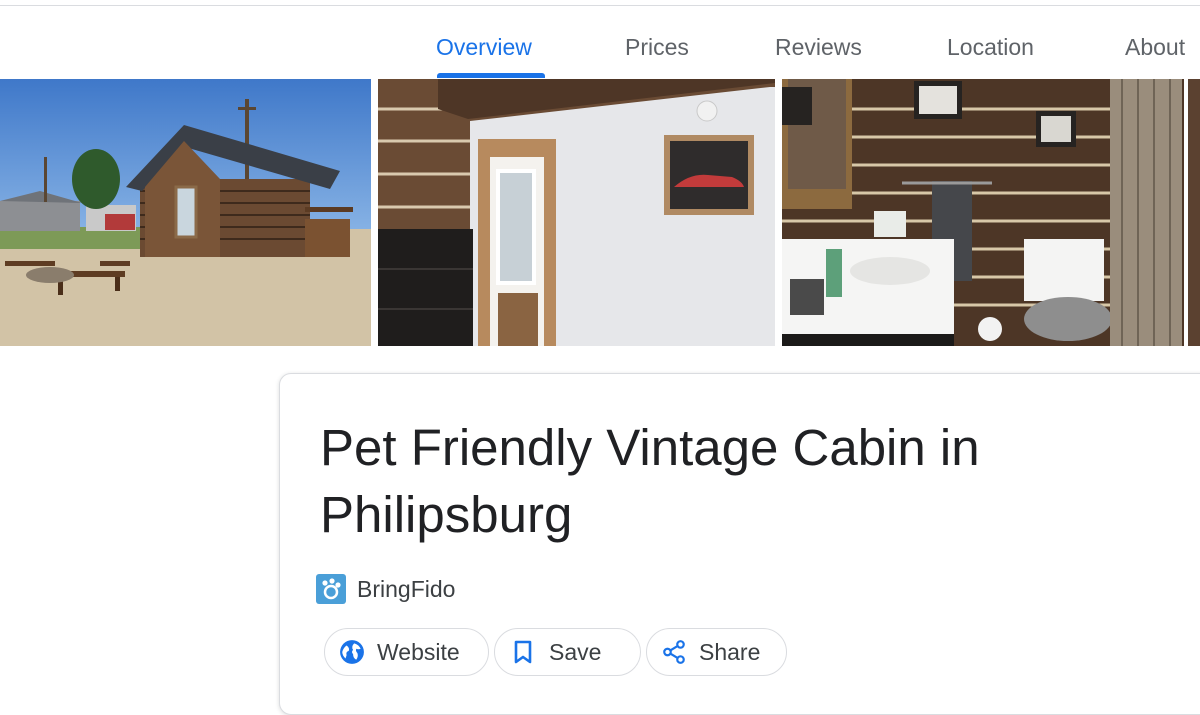  Describe the element at coordinates (991, 212) in the screenshot. I see `photo-bathroom` at that location.